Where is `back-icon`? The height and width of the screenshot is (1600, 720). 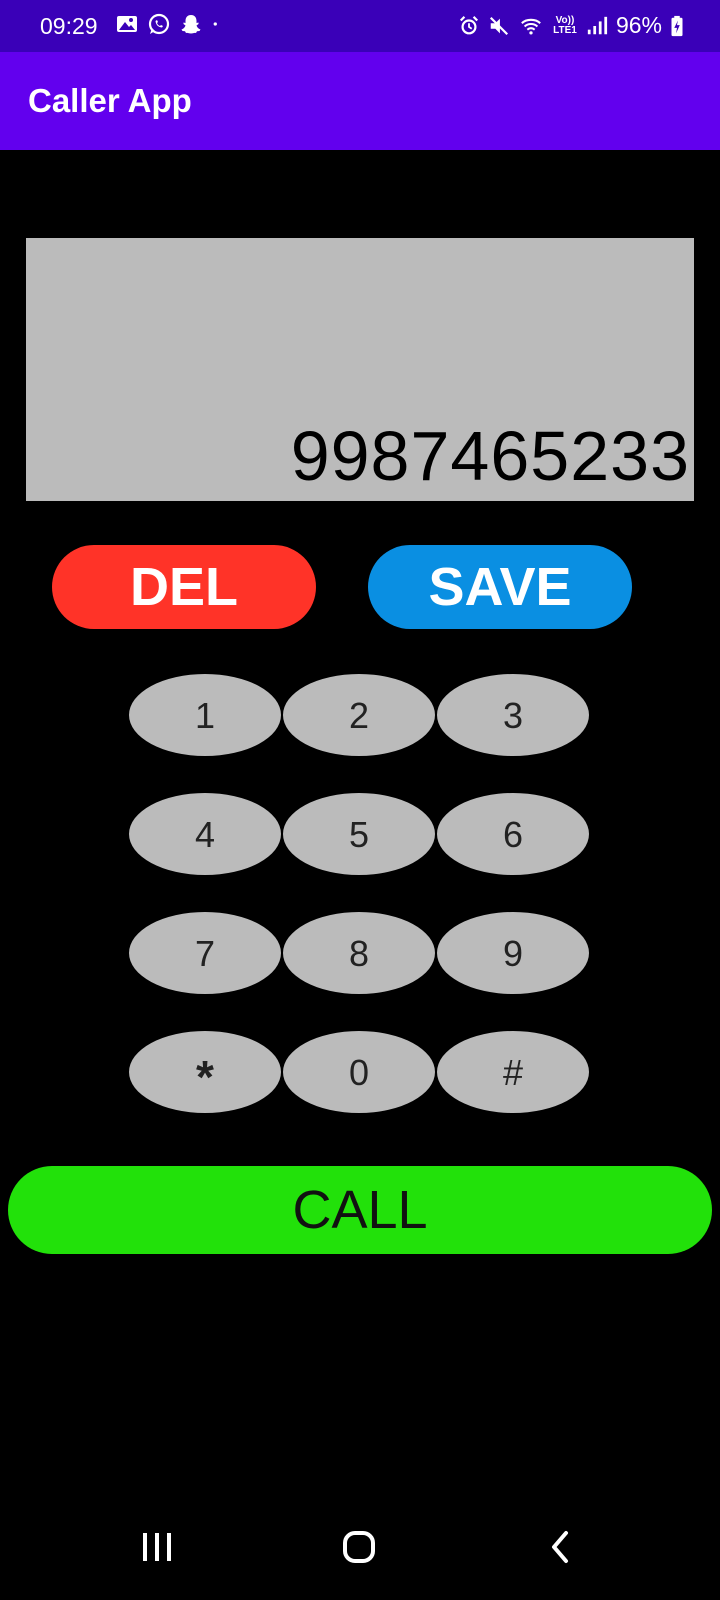 back-icon is located at coordinates (560, 1555).